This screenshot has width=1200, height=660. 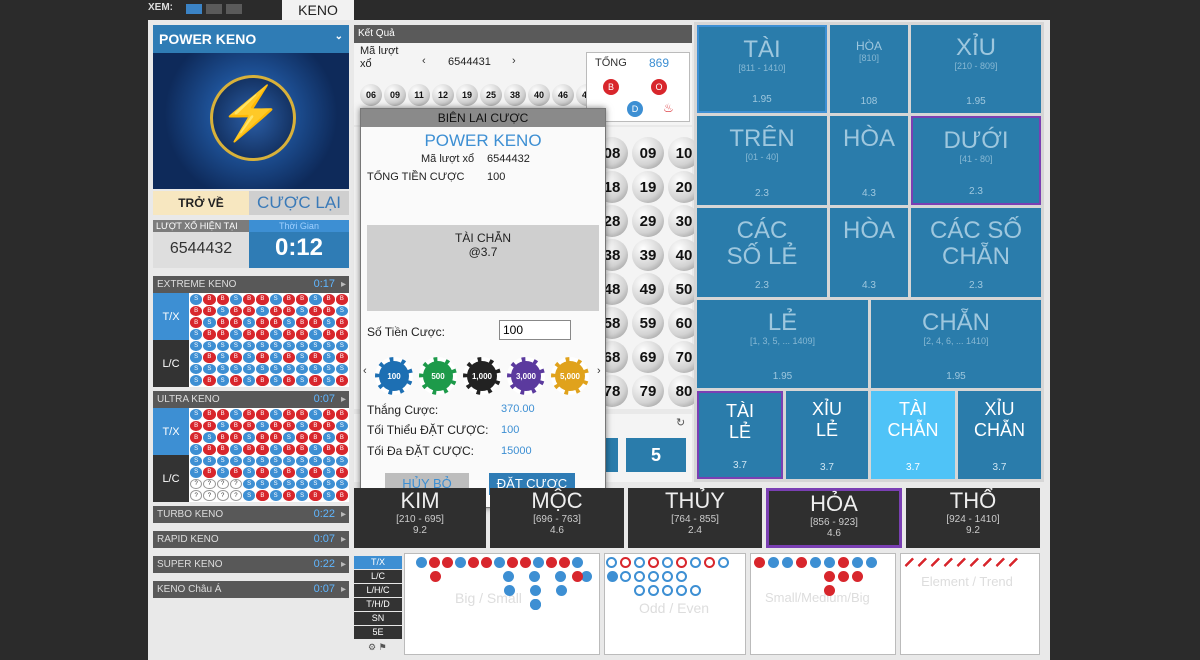 What do you see at coordinates (648, 221) in the screenshot?
I see `number-ball: 29` at bounding box center [648, 221].